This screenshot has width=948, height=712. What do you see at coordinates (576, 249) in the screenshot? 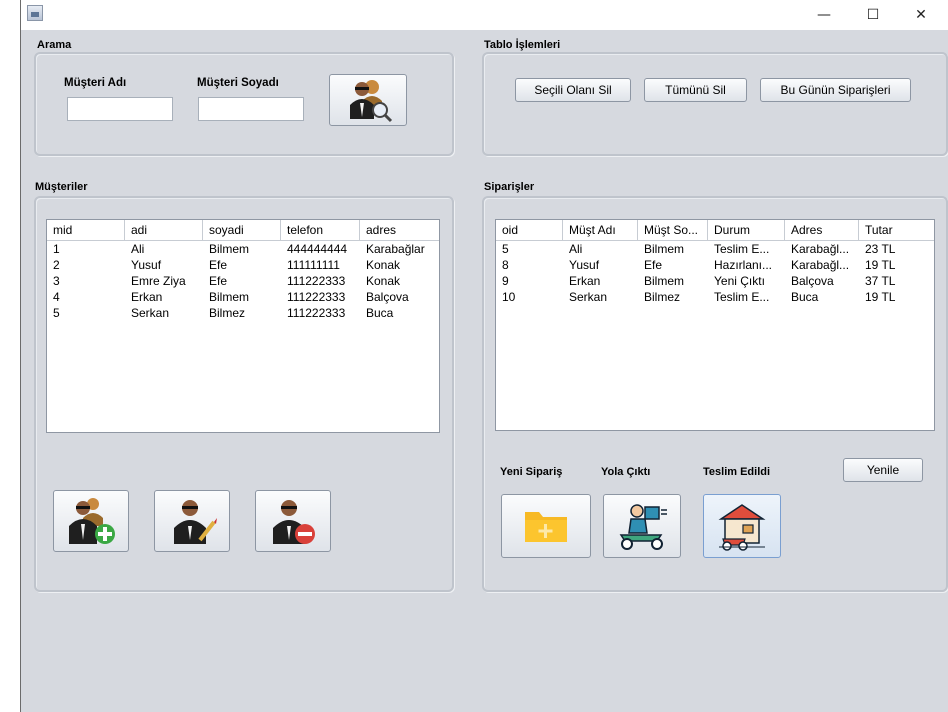
I see `cell-first-name: Ali` at bounding box center [576, 249].